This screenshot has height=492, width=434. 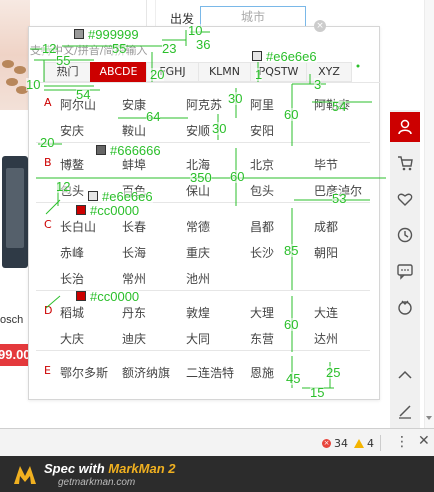 I want to click on city-option: 敦煌, so click(x=198, y=312).